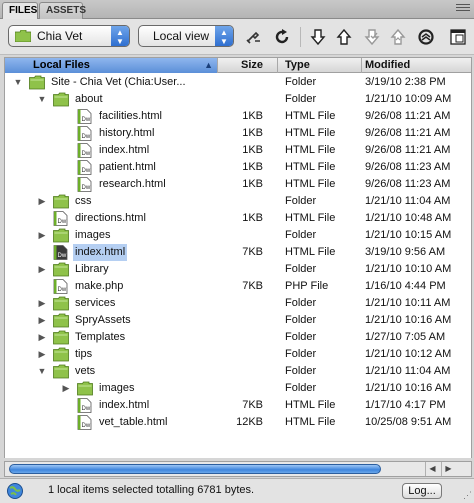 The width and height of the screenshot is (474, 503). Describe the element at coordinates (252, 405) in the screenshot. I see `file-size: 7KB` at that location.